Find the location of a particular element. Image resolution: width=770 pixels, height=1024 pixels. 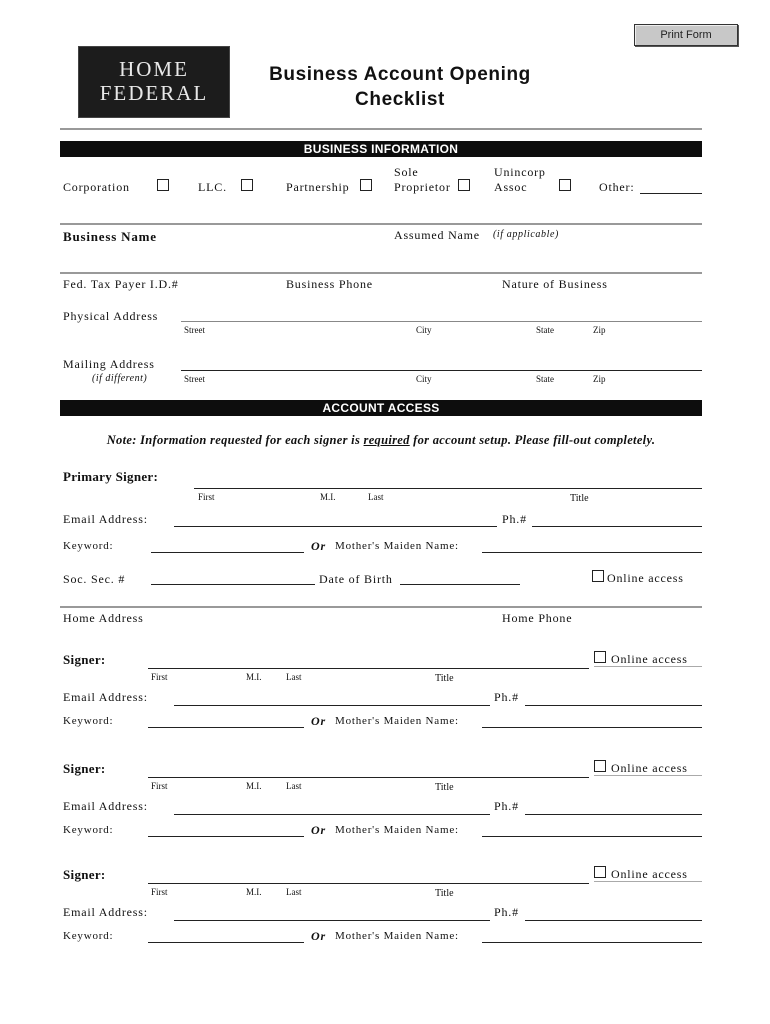

home-federal-logo: HOME FEDERAL is located at coordinates (154, 82).